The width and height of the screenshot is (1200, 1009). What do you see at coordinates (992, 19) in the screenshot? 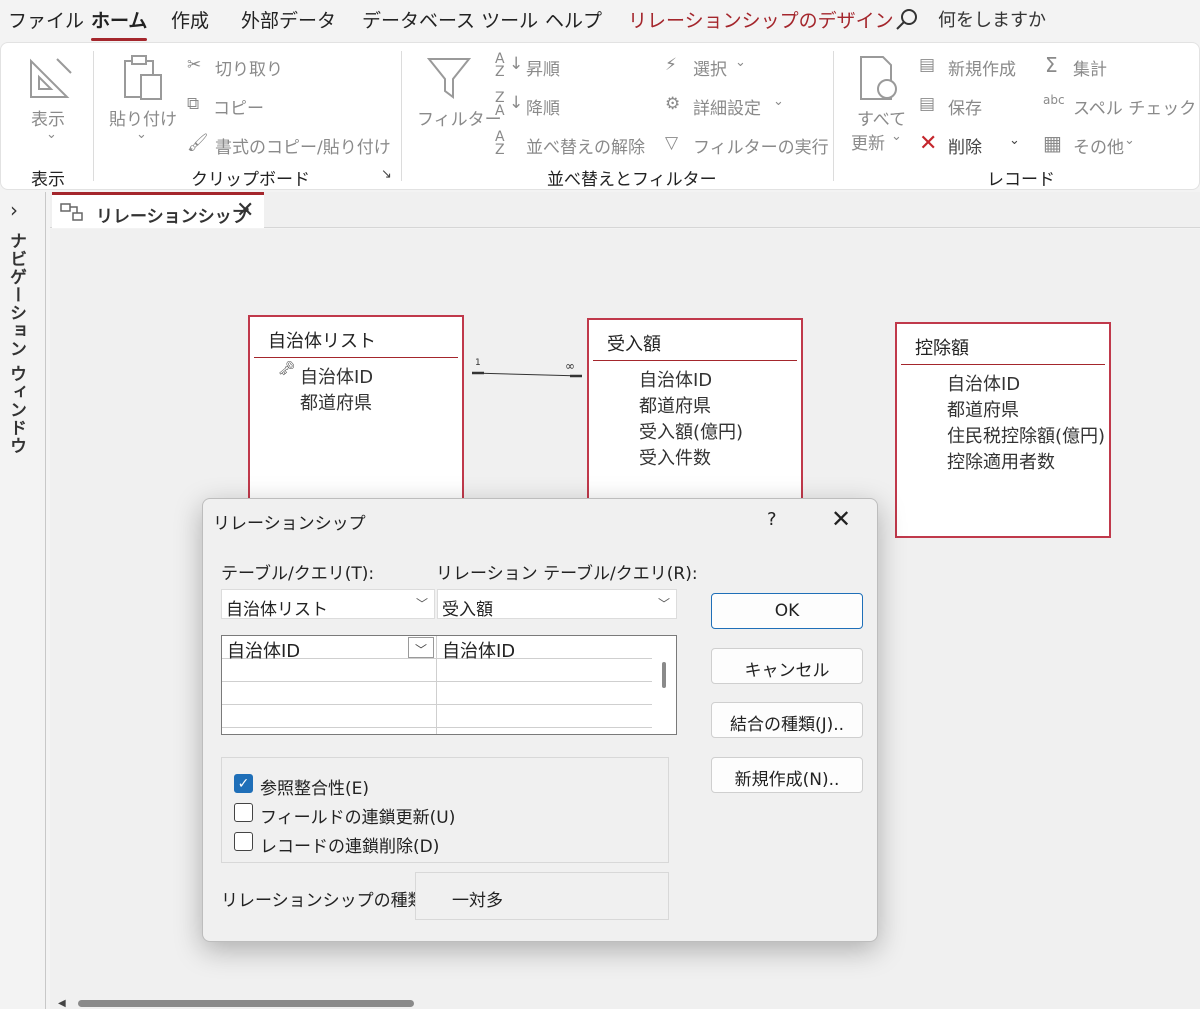
I see `search-box: 何をしますか` at bounding box center [992, 19].